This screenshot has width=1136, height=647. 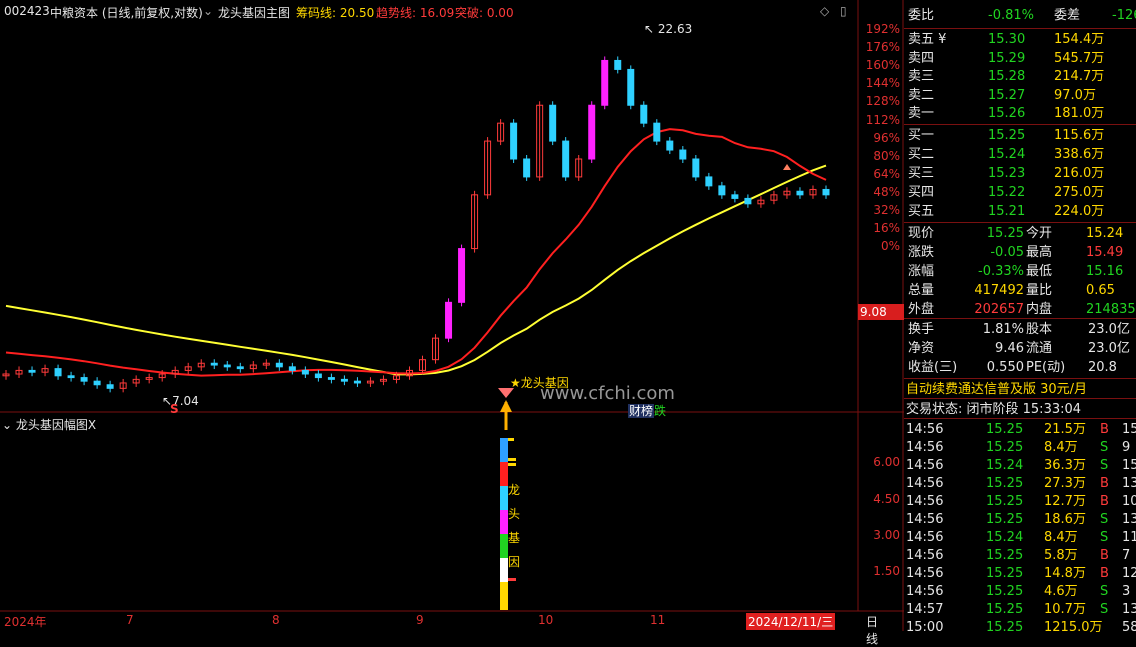 What do you see at coordinates (1129, 537) in the screenshot?
I see `tick-count: 11` at bounding box center [1129, 537].